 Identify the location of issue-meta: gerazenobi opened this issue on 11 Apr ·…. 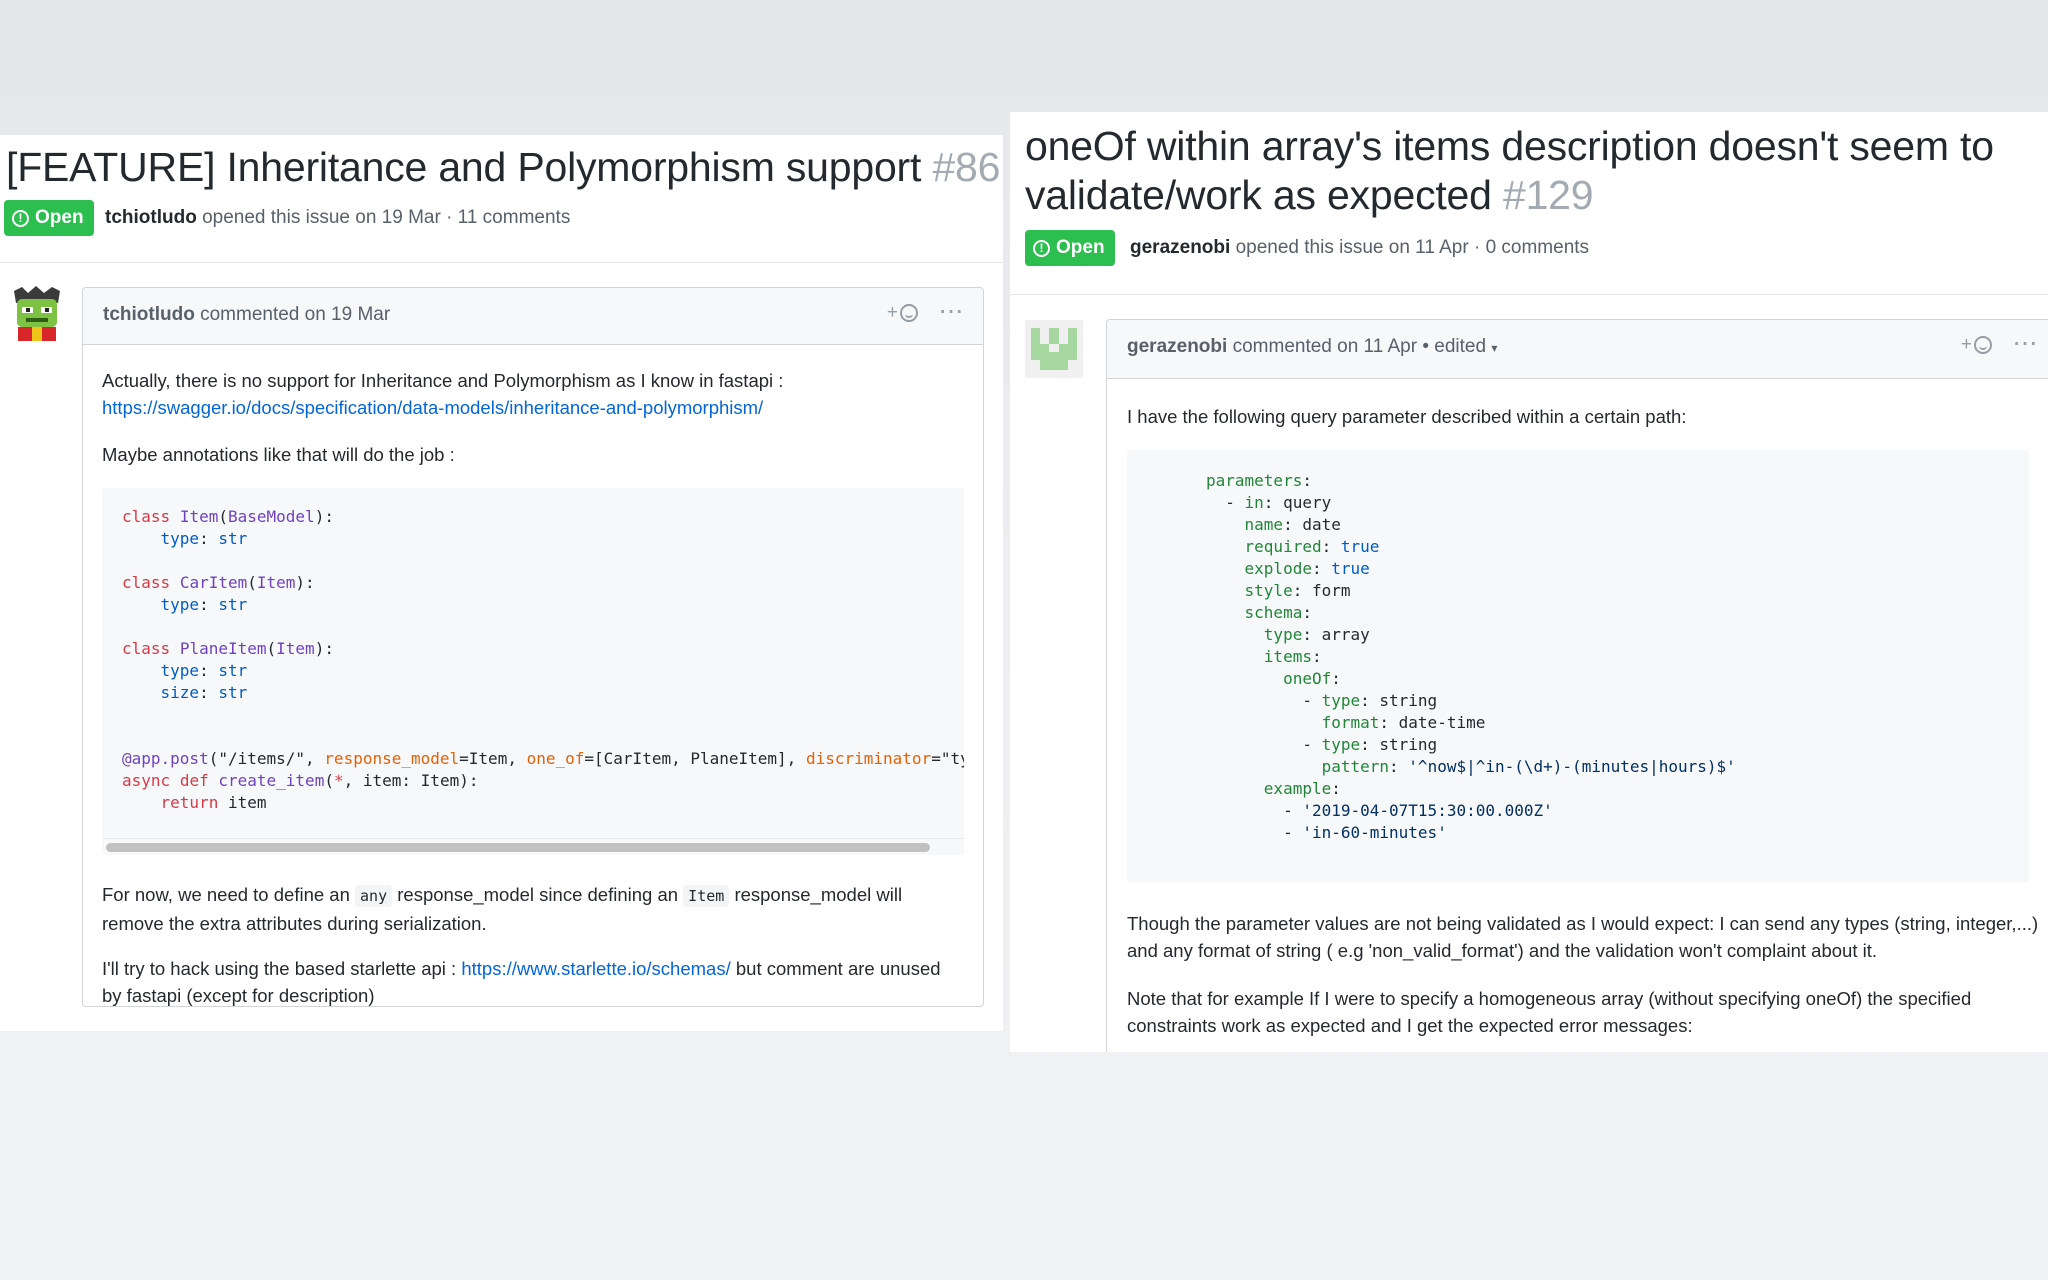
(1359, 248).